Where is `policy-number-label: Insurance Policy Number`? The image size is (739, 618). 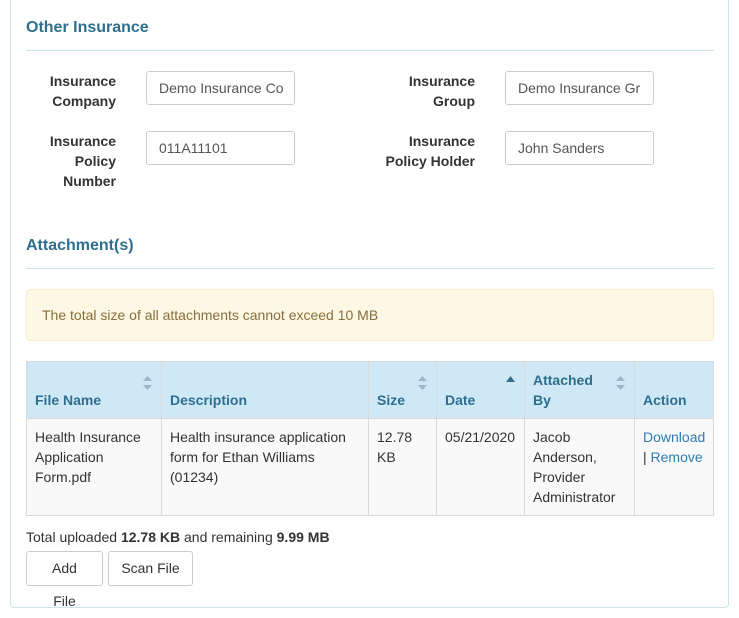 policy-number-label: Insurance Policy Number is located at coordinates (73, 161).